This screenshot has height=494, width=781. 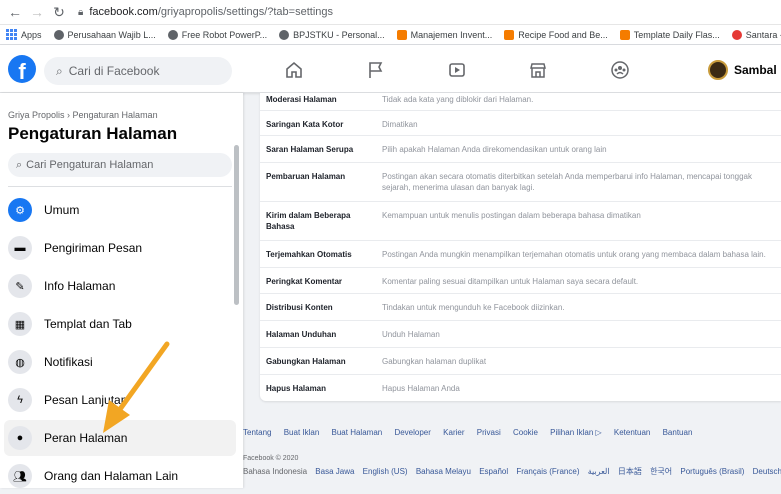 What do you see at coordinates (138, 71) in the screenshot?
I see `facebook-search-input: ⌕ Cari di Facebook` at bounding box center [138, 71].